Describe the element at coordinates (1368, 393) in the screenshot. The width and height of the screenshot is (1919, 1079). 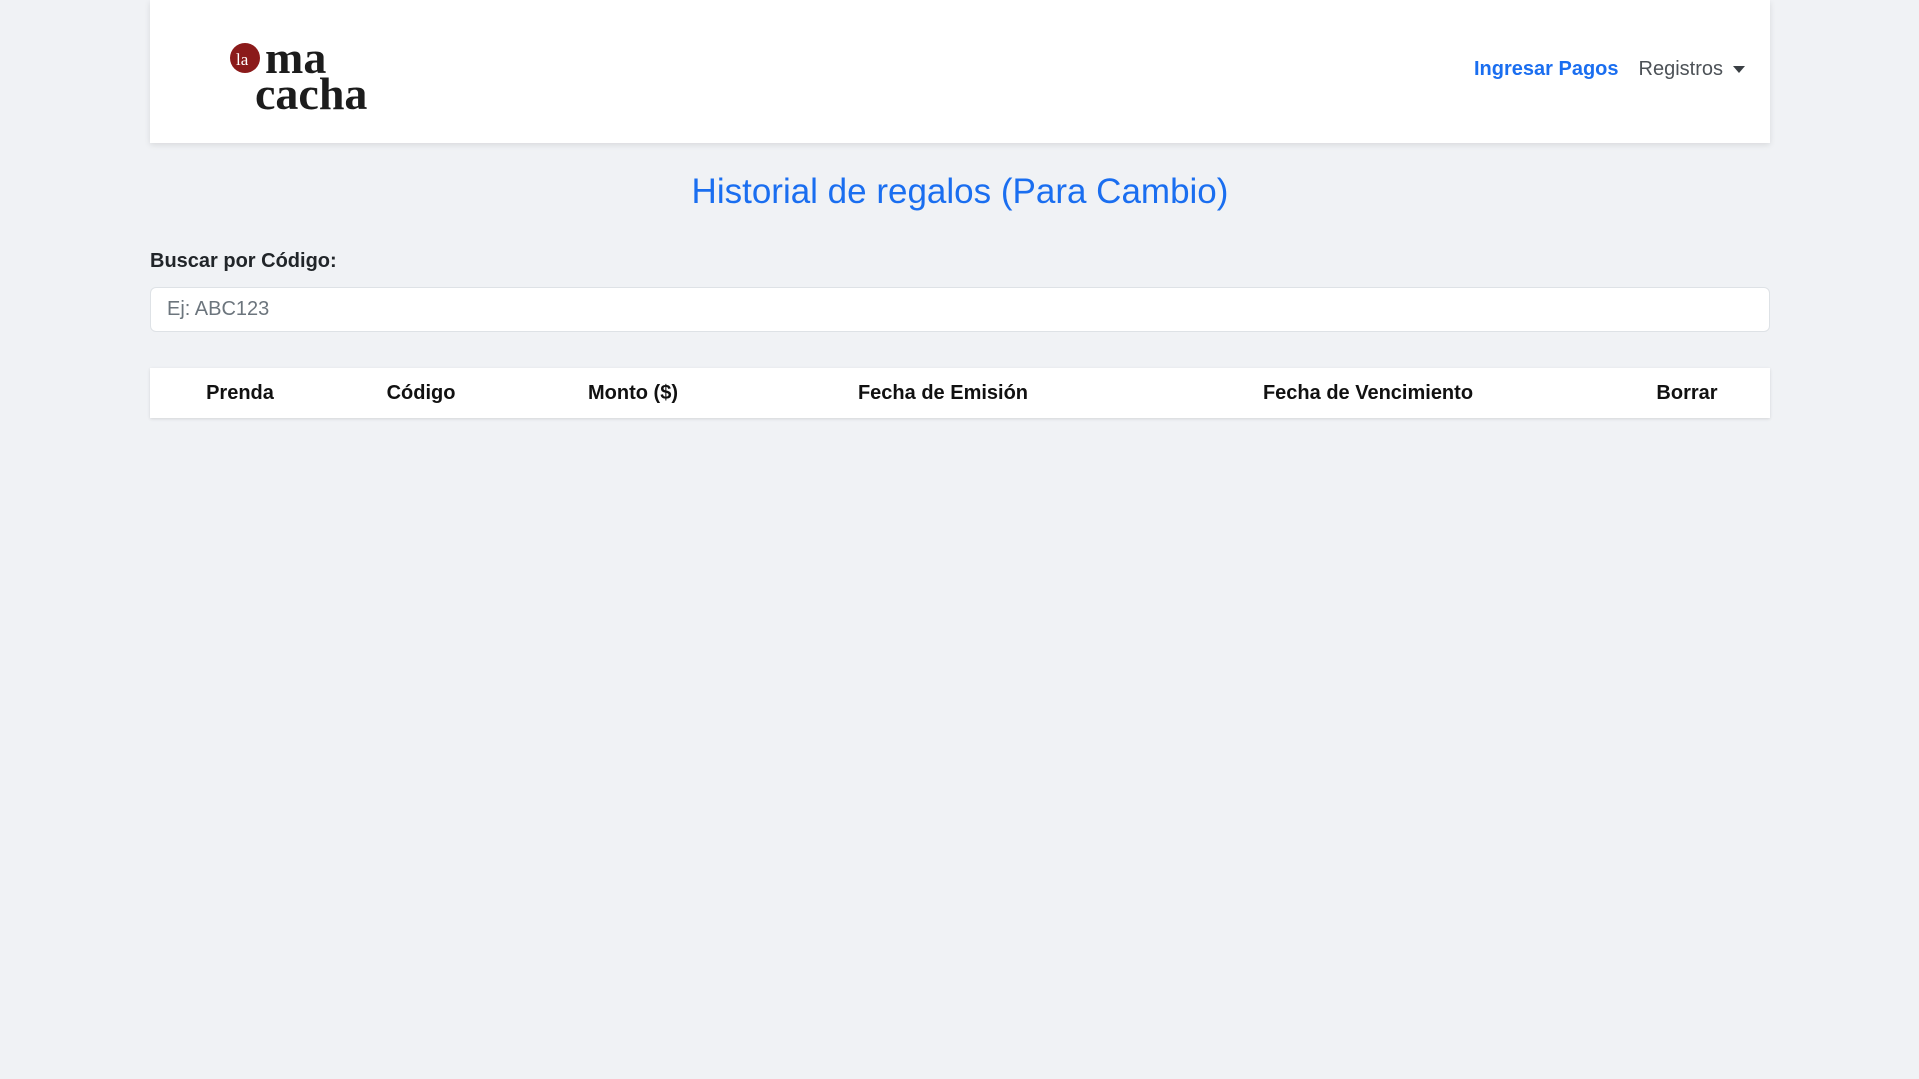
I see `col-header-fecha-vencimiento: Fecha de Vencimiento` at that location.